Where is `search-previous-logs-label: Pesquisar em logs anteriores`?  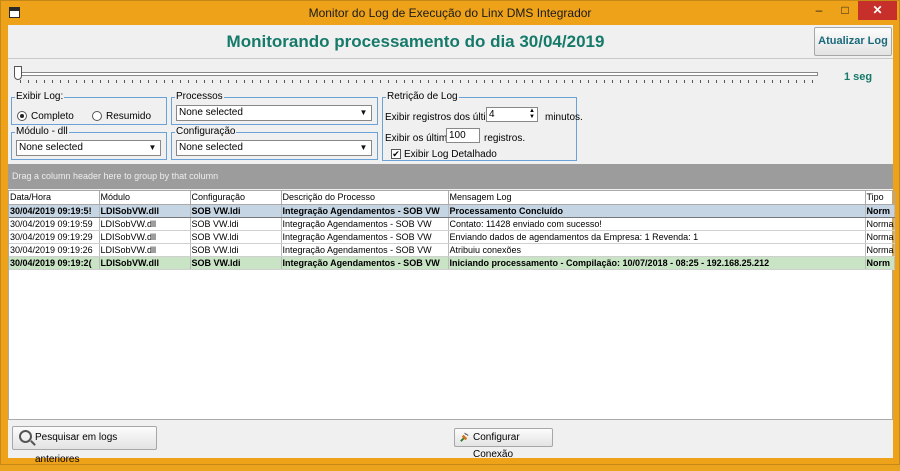
search-previous-logs-label: Pesquisar em logs anteriores is located at coordinates (76, 448).